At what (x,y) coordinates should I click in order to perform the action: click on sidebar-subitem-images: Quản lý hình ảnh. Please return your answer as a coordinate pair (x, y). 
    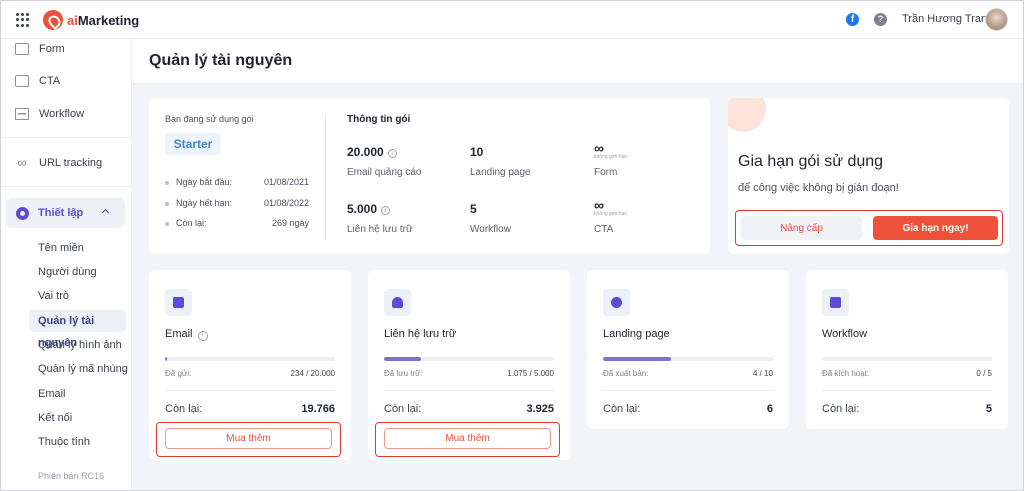
    Looking at the image, I should click on (80, 345).